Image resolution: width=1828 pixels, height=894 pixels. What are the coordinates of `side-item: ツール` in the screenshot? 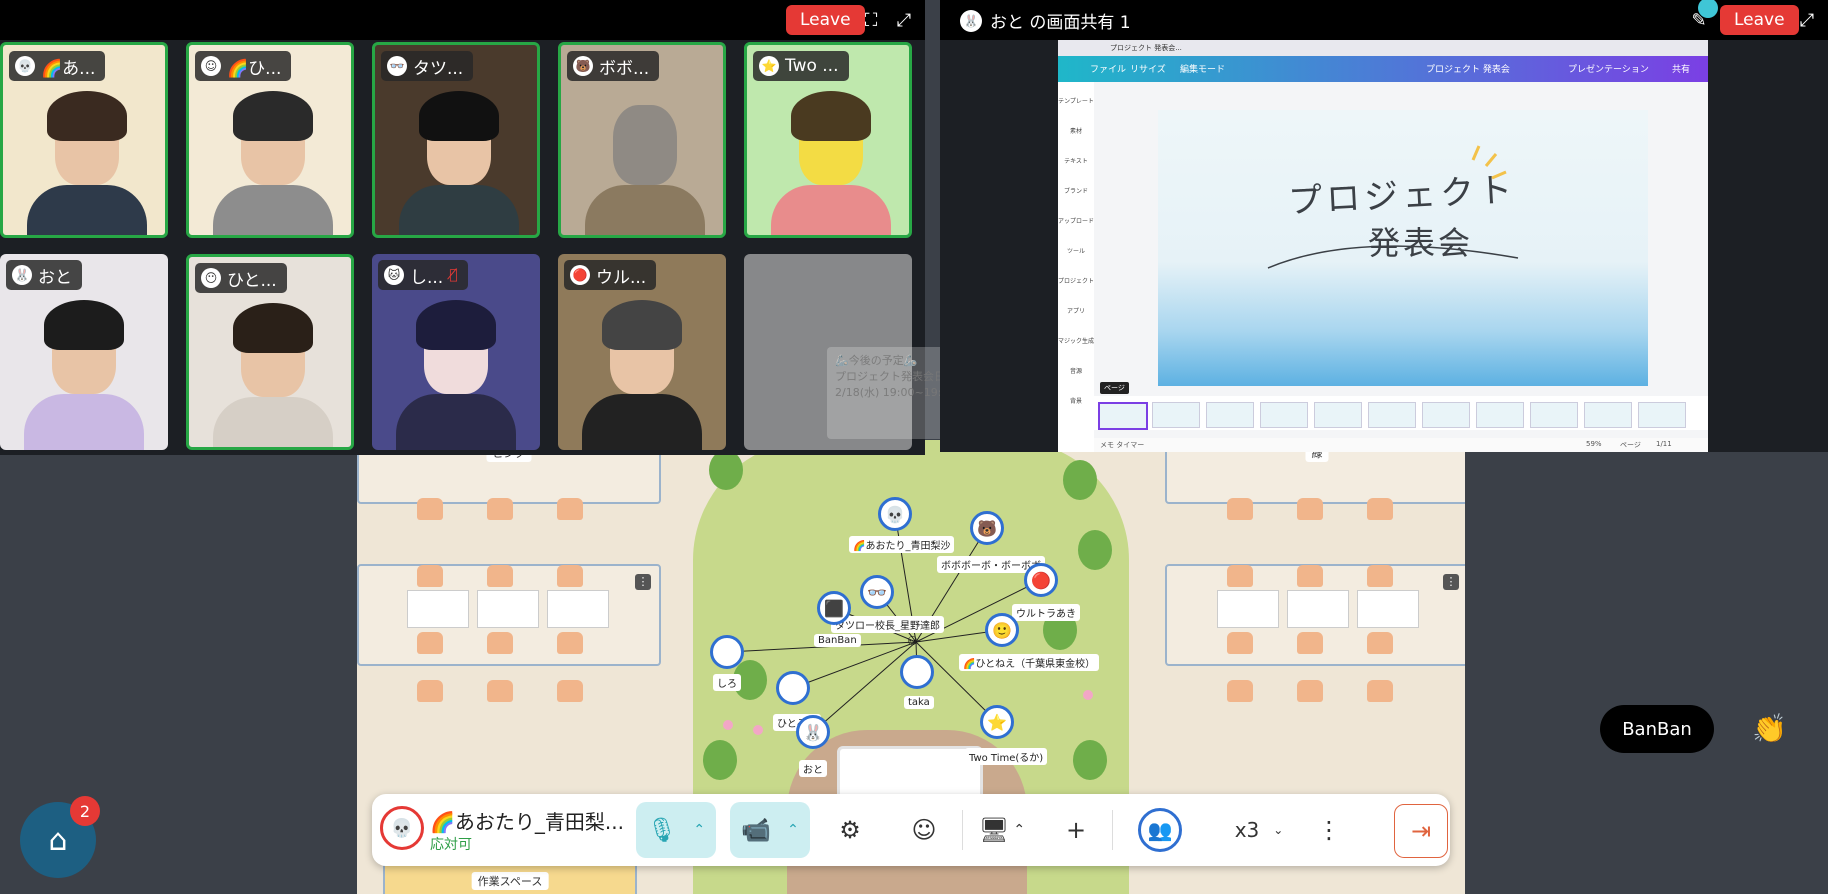 It's located at (1076, 250).